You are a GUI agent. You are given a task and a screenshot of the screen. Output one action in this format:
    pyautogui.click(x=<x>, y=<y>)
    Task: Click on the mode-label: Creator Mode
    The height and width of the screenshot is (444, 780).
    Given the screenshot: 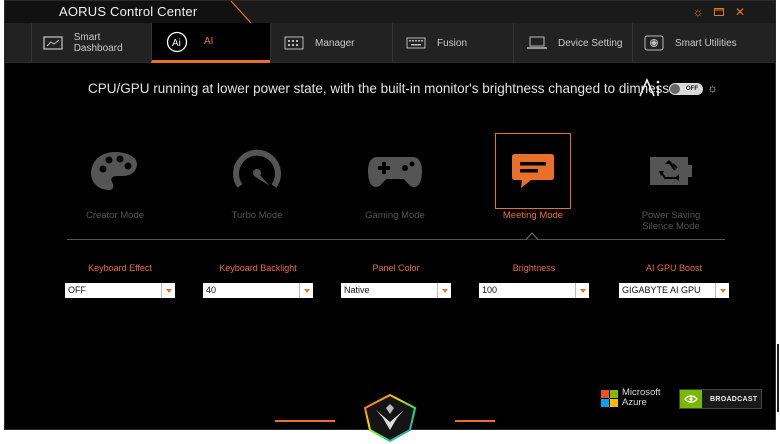 What is the action you would take?
    pyautogui.click(x=115, y=215)
    